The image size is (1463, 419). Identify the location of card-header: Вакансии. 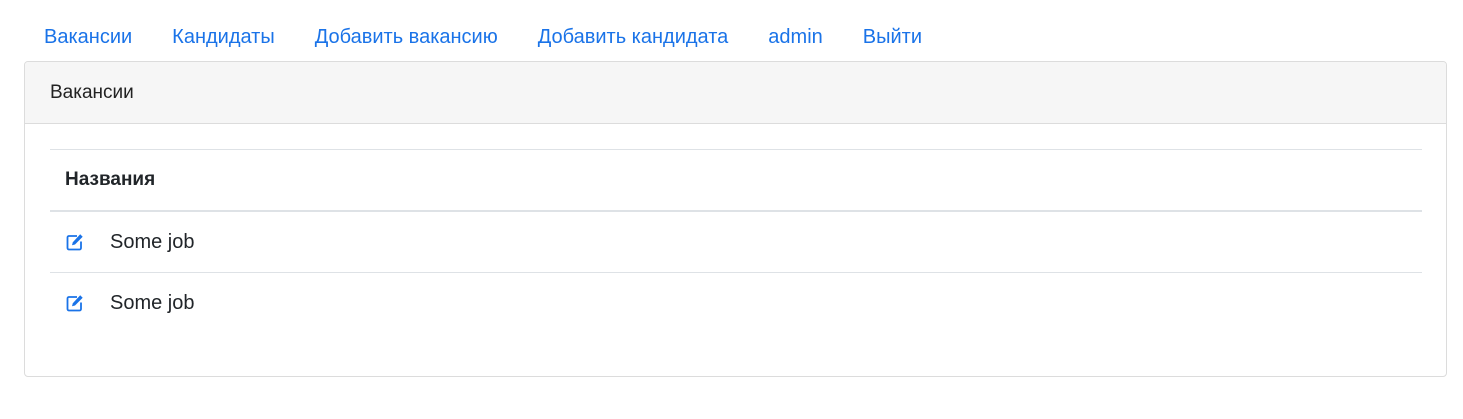
(735, 93).